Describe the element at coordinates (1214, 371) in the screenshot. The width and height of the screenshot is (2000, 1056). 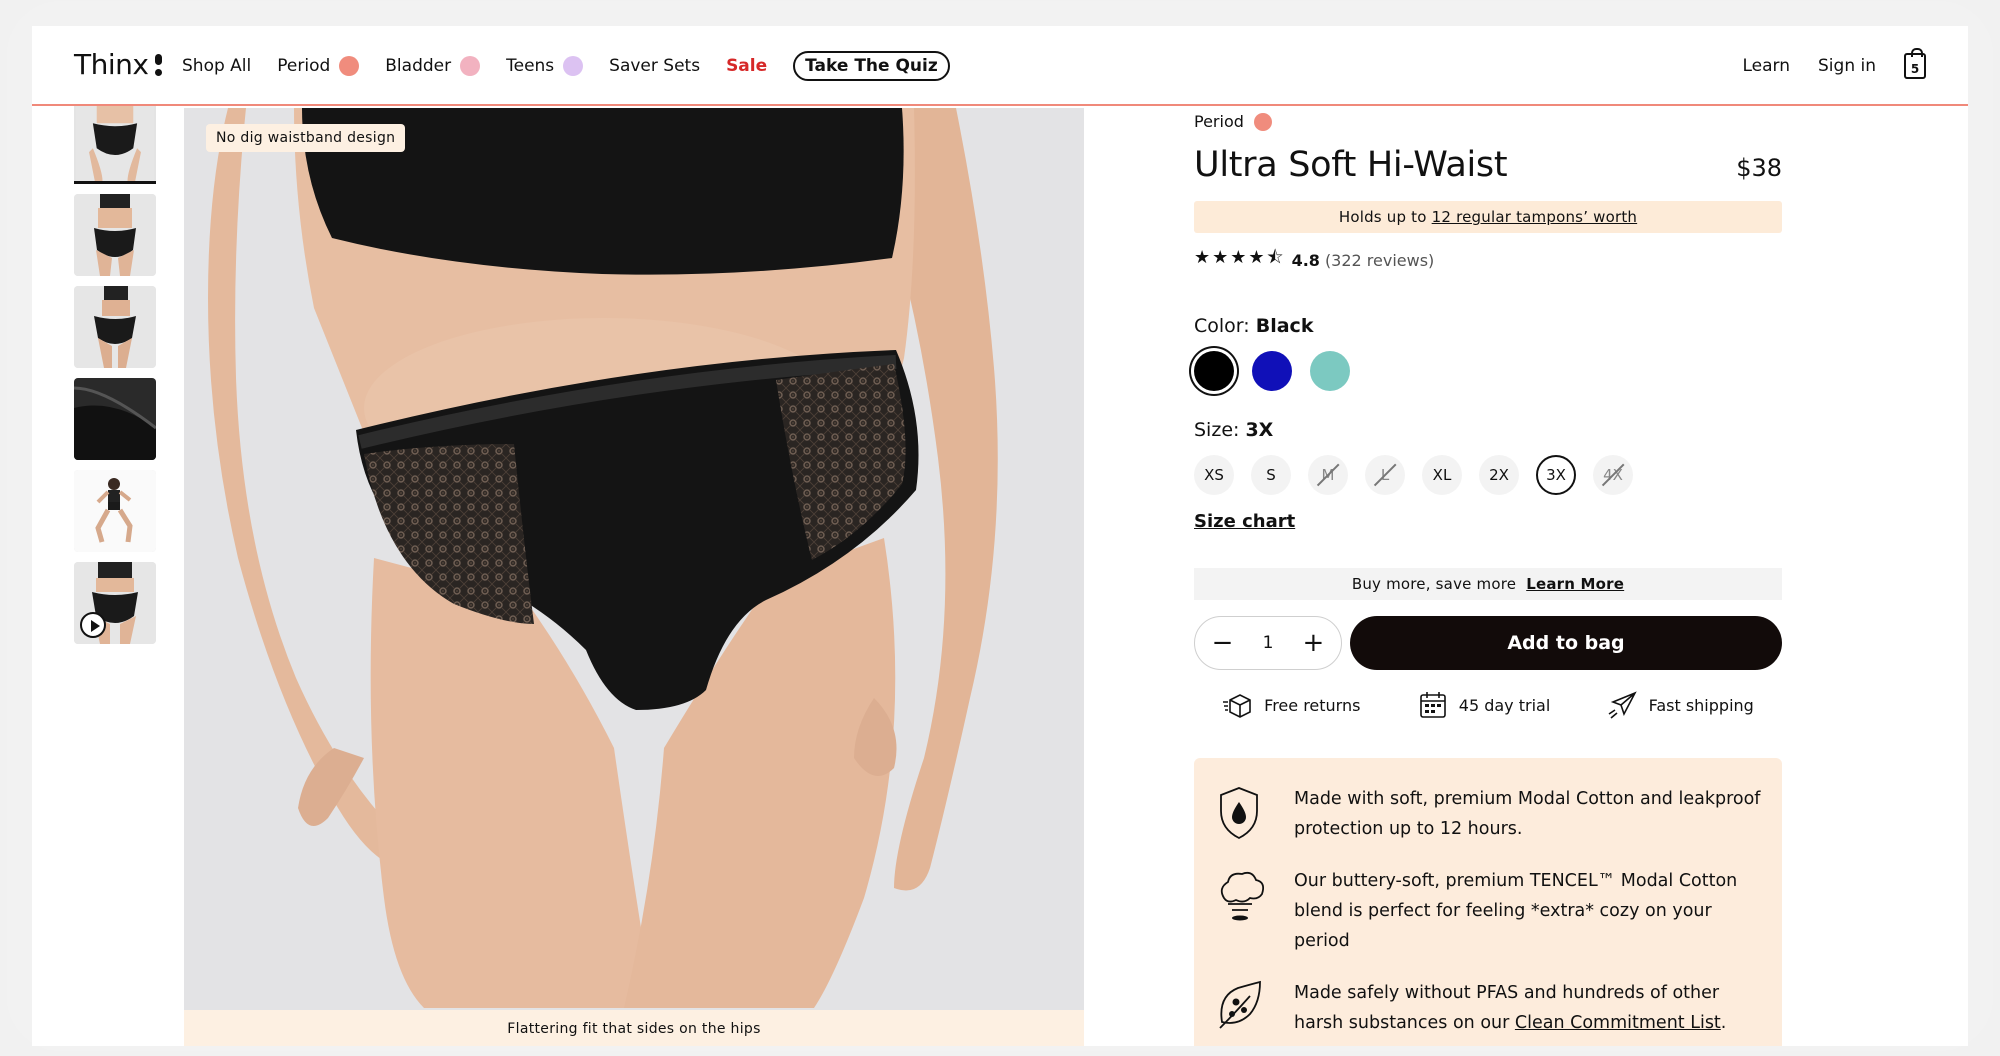
I see `swatch-black` at that location.